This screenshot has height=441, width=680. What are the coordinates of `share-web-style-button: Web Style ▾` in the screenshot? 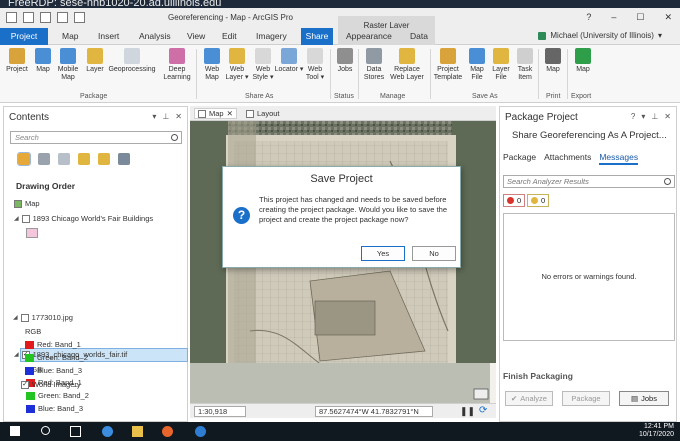 It's located at (263, 65).